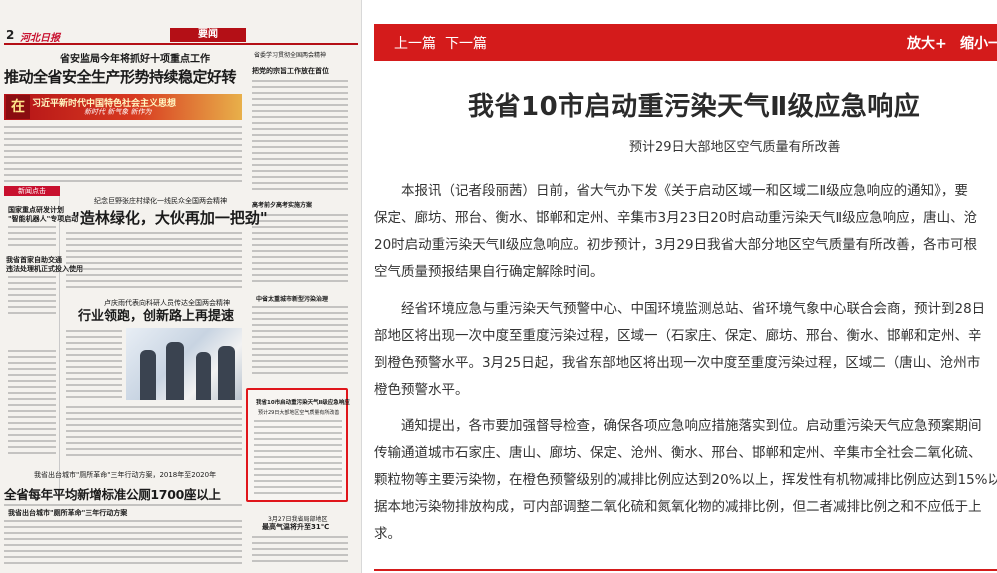 This screenshot has height=573, width=997. I want to click on article-toolbar: 上一篇 下一篇 放大+ 缩小一, so click(685, 42).